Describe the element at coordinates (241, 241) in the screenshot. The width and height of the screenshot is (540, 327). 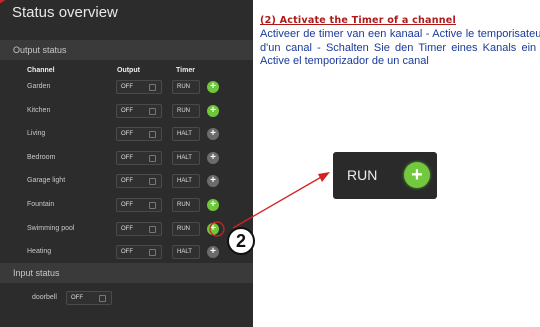
I see `step-number-badge: 2` at that location.